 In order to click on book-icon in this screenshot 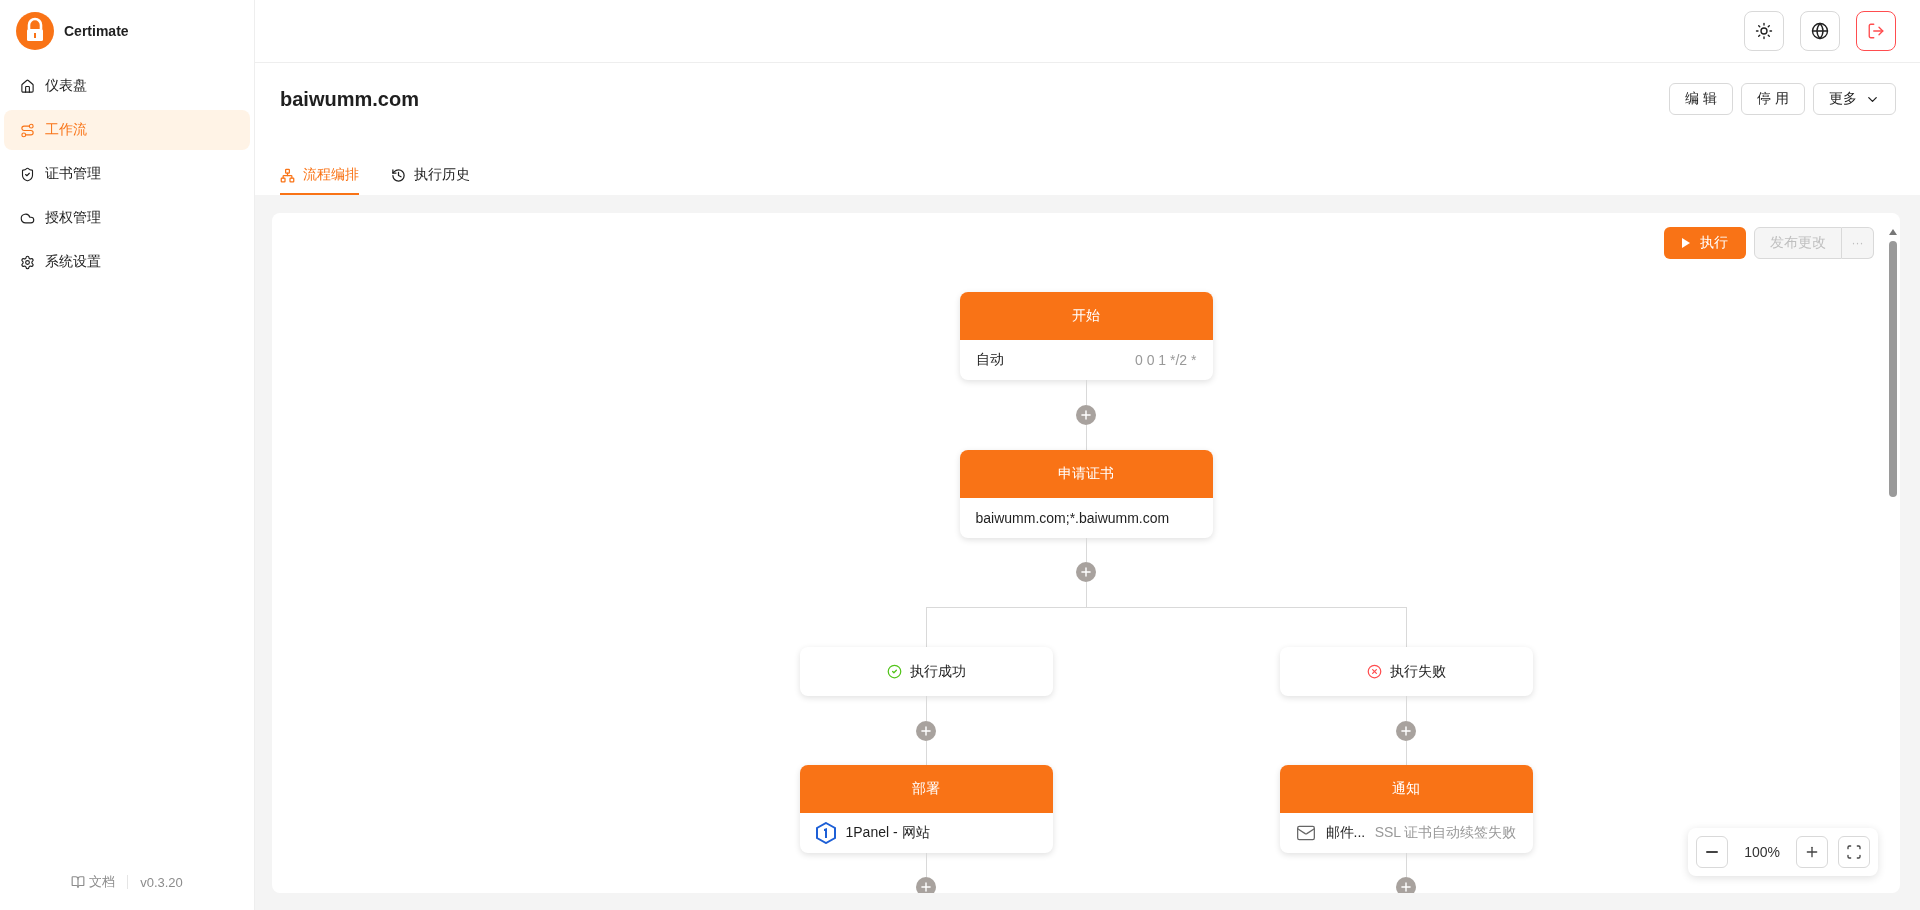, I will do `click(78, 882)`.